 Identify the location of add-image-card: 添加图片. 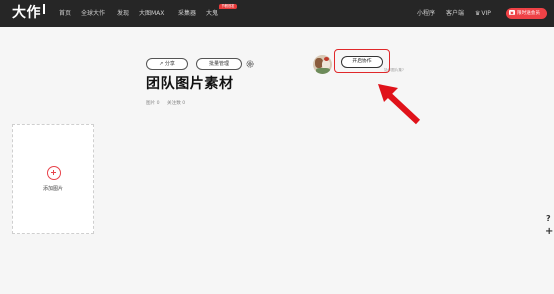
(53, 179).